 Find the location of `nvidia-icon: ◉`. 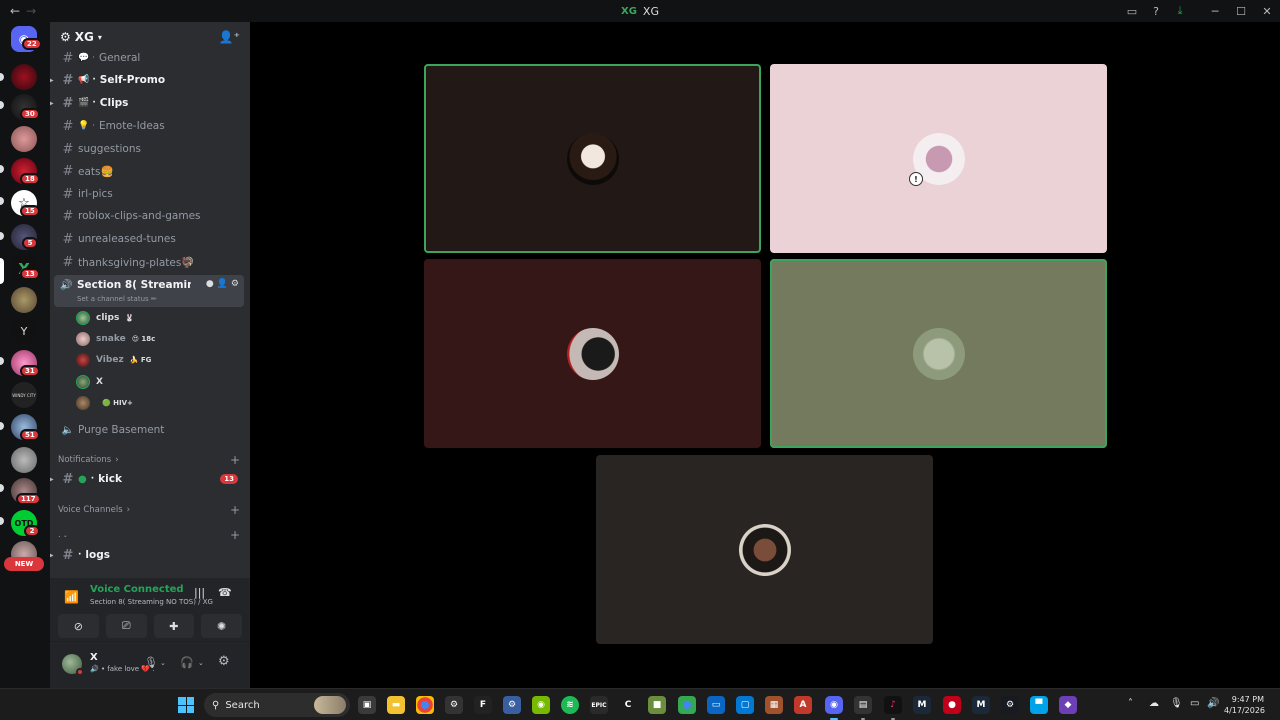

nvidia-icon: ◉ is located at coordinates (541, 705).